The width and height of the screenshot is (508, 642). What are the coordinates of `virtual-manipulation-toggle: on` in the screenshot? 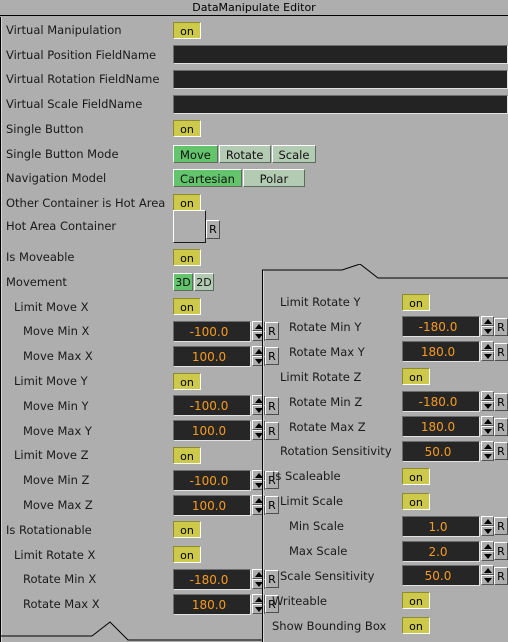 It's located at (187, 30).